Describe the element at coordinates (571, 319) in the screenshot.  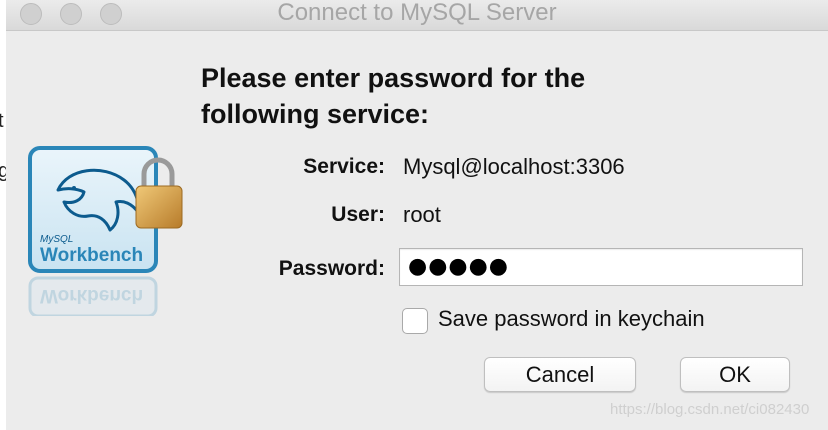
I see `save-password-label: Save password in keychain` at that location.